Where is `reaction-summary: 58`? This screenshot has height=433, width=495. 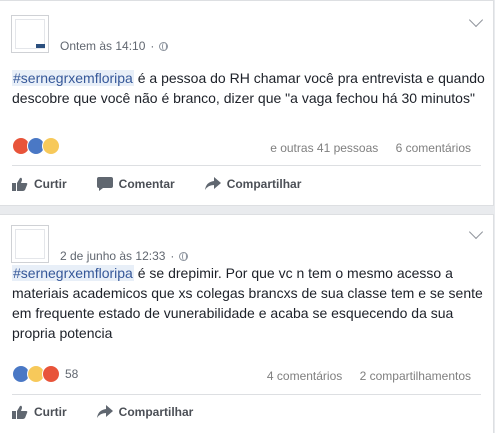
reaction-summary: 58 is located at coordinates (45, 374).